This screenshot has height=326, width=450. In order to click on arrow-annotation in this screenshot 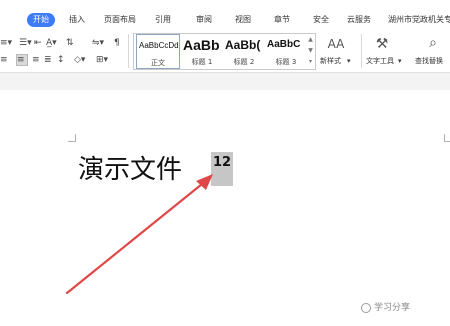, I will do `click(139, 234)`.